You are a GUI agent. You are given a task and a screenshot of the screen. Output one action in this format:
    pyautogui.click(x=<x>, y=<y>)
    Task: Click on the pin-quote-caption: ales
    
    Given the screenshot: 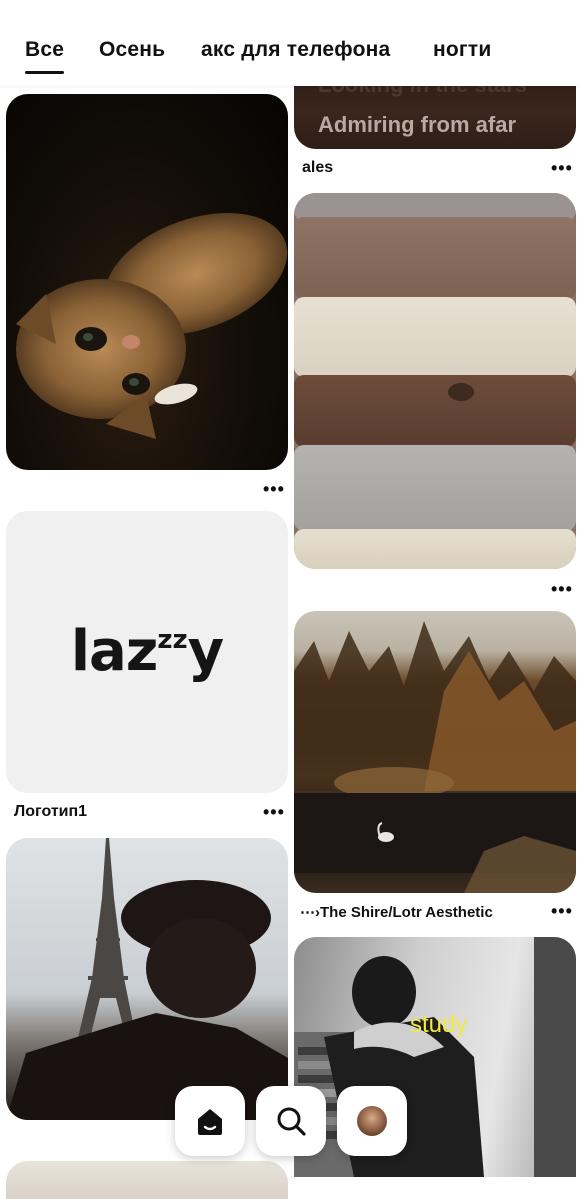 What is the action you would take?
    pyautogui.click(x=318, y=167)
    